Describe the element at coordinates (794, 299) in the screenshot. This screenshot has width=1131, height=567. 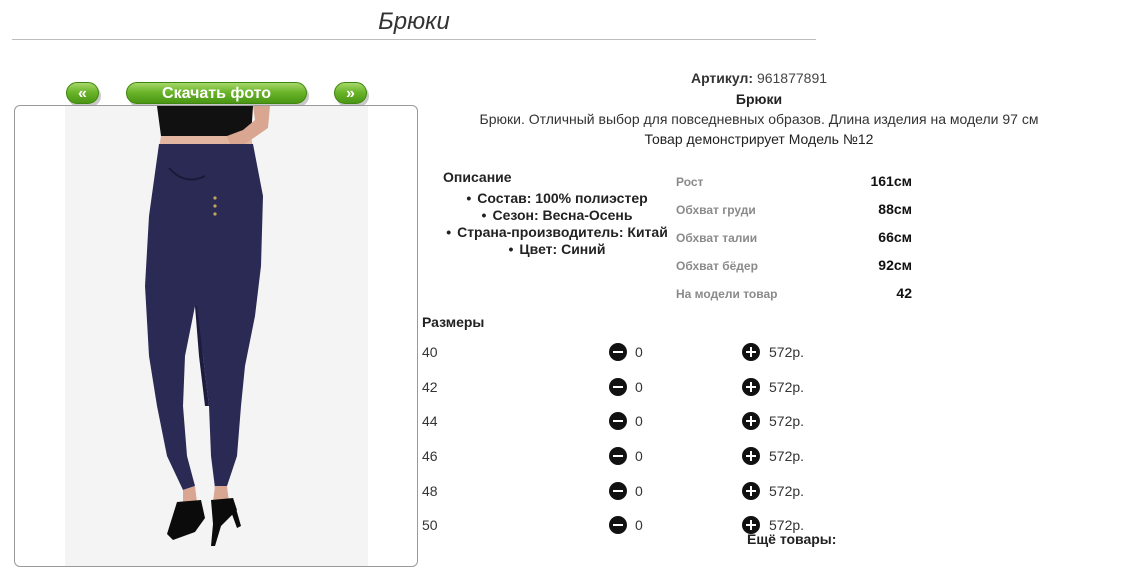
I see `param-row: На модели товар 42` at that location.